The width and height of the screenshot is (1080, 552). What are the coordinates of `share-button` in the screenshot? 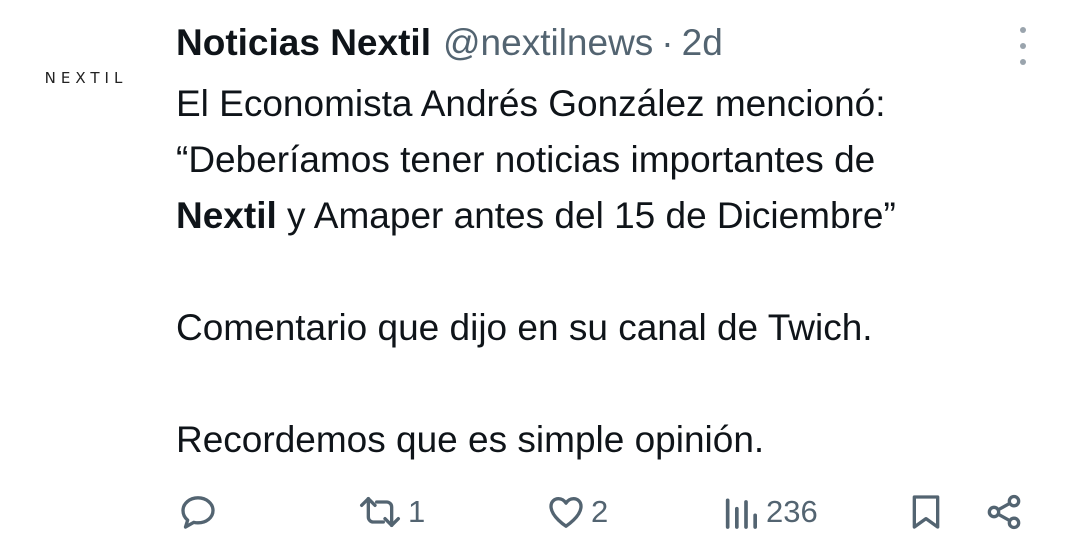 It's located at (1004, 512).